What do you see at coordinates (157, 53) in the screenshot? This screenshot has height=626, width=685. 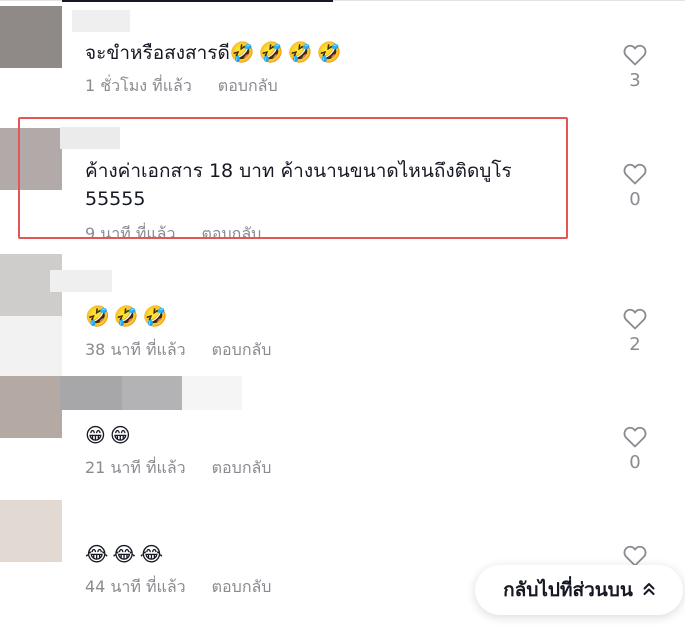 I see `comment-text: จะขำหรือสงสารดี` at bounding box center [157, 53].